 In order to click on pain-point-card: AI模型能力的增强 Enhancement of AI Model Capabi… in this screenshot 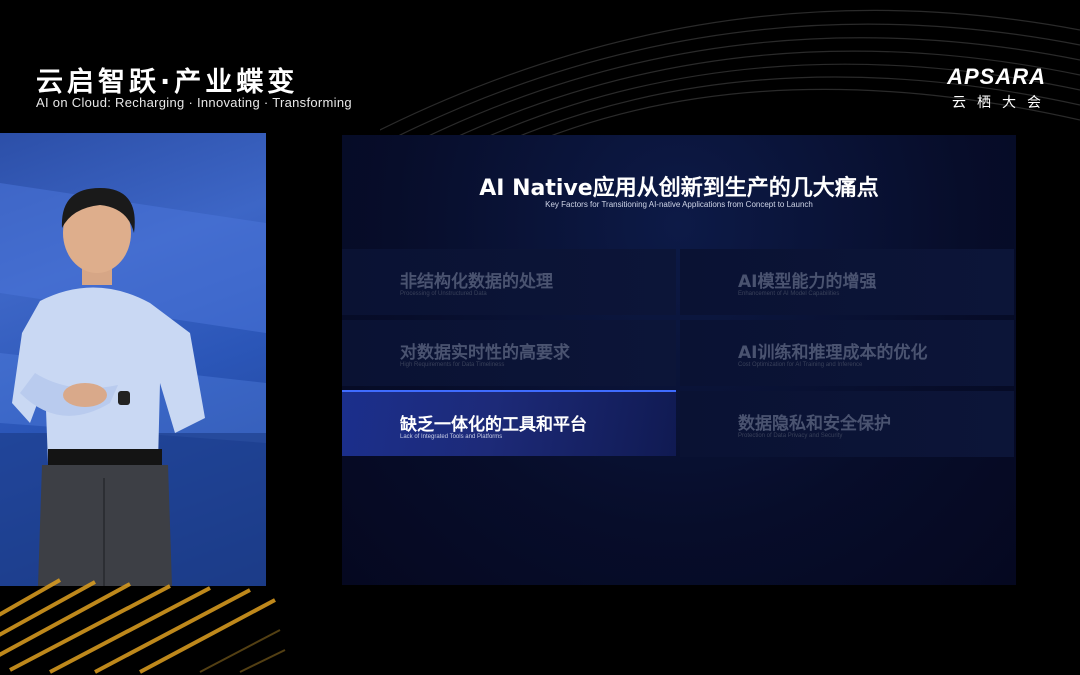, I will do `click(847, 282)`.